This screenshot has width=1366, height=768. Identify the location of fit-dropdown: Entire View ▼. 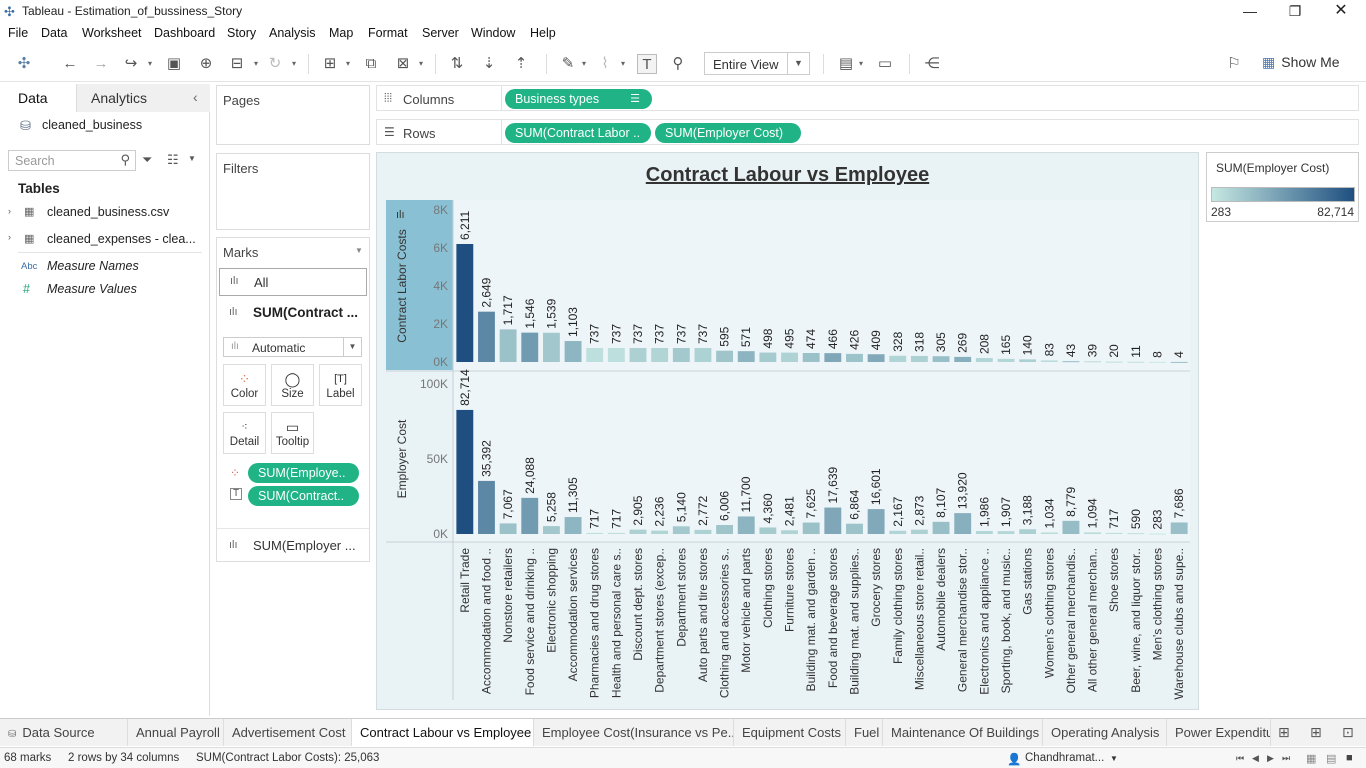
(757, 63).